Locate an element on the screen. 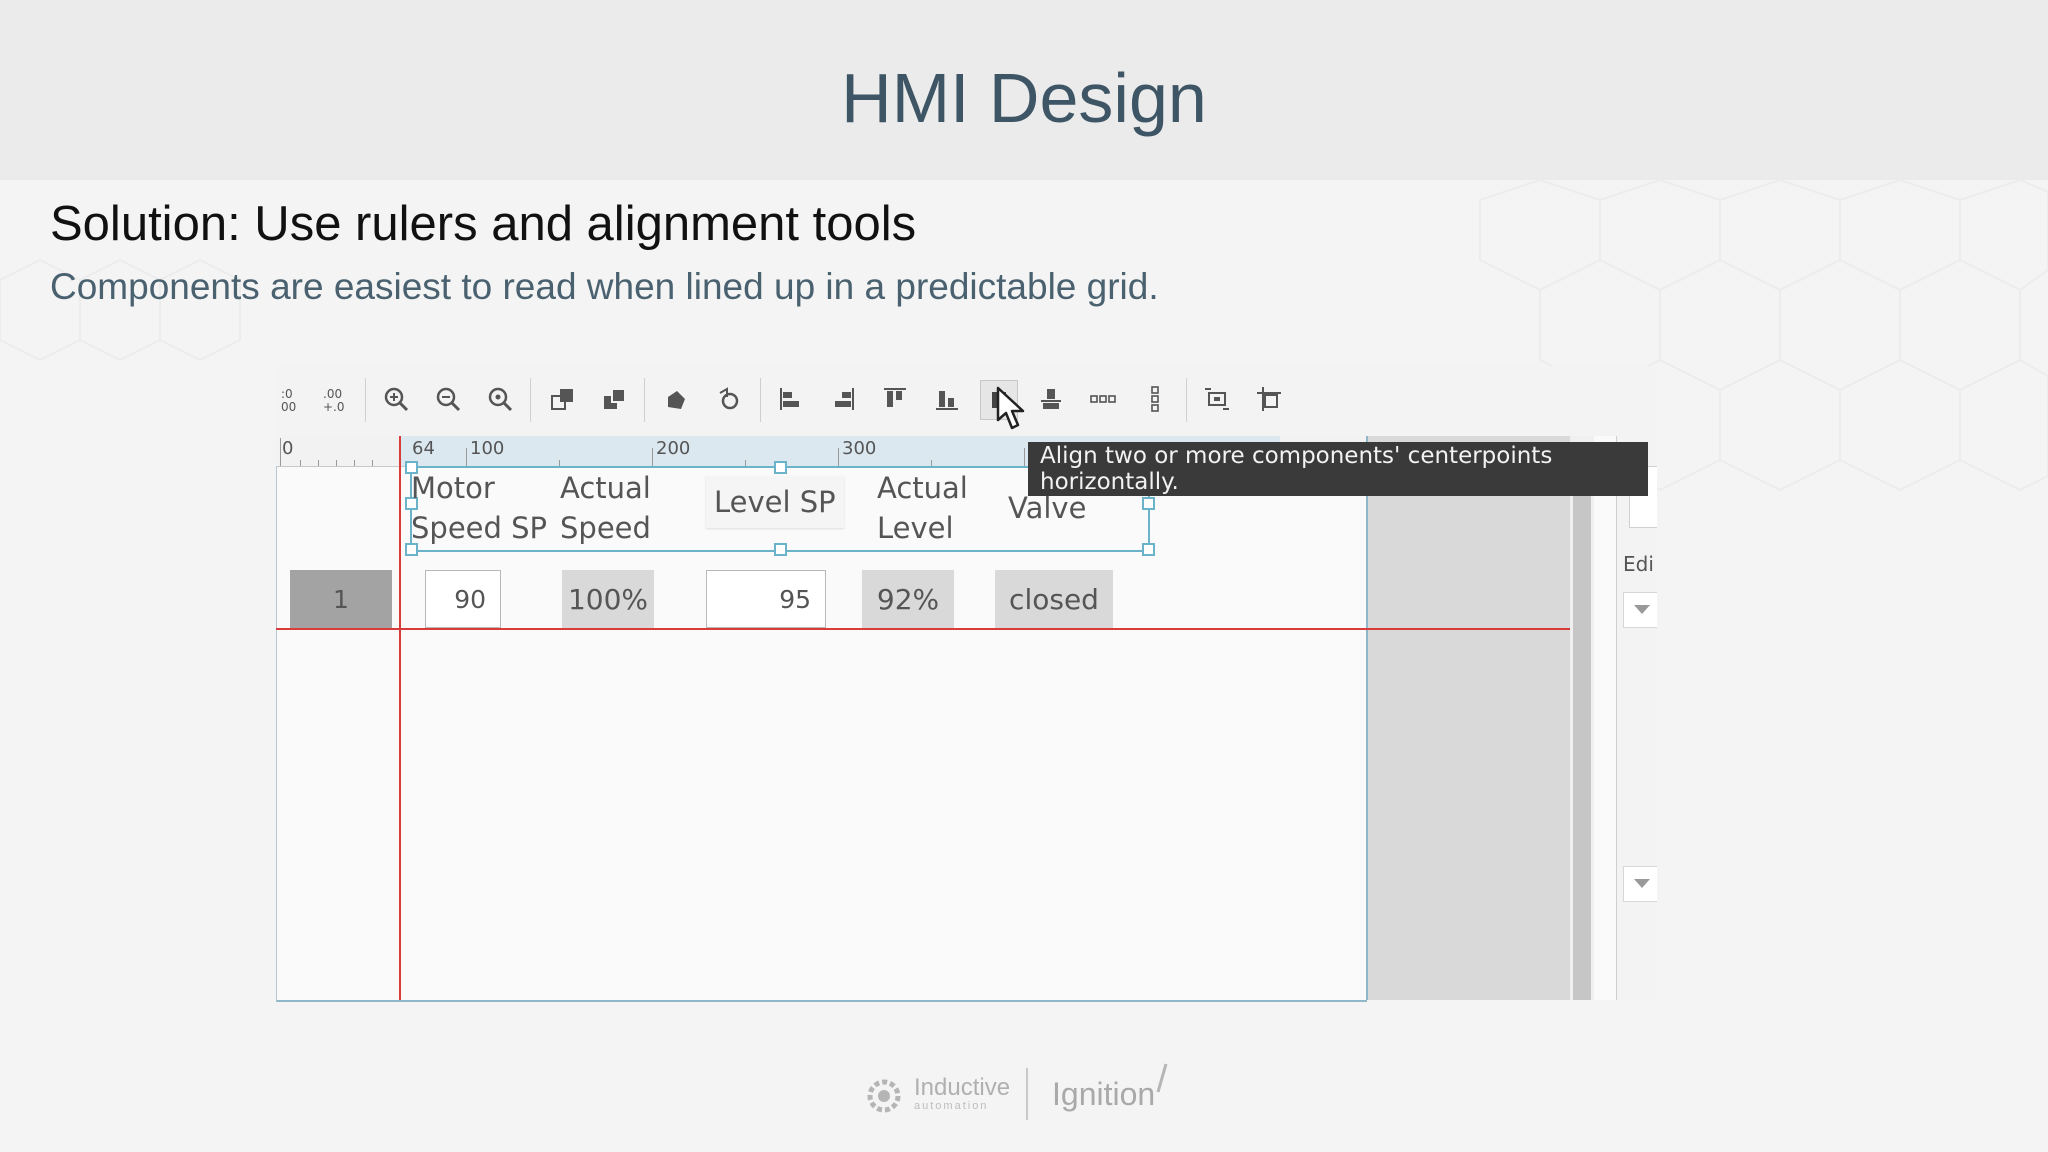 The image size is (2048, 1152). ungroup-icon is located at coordinates (729, 399).